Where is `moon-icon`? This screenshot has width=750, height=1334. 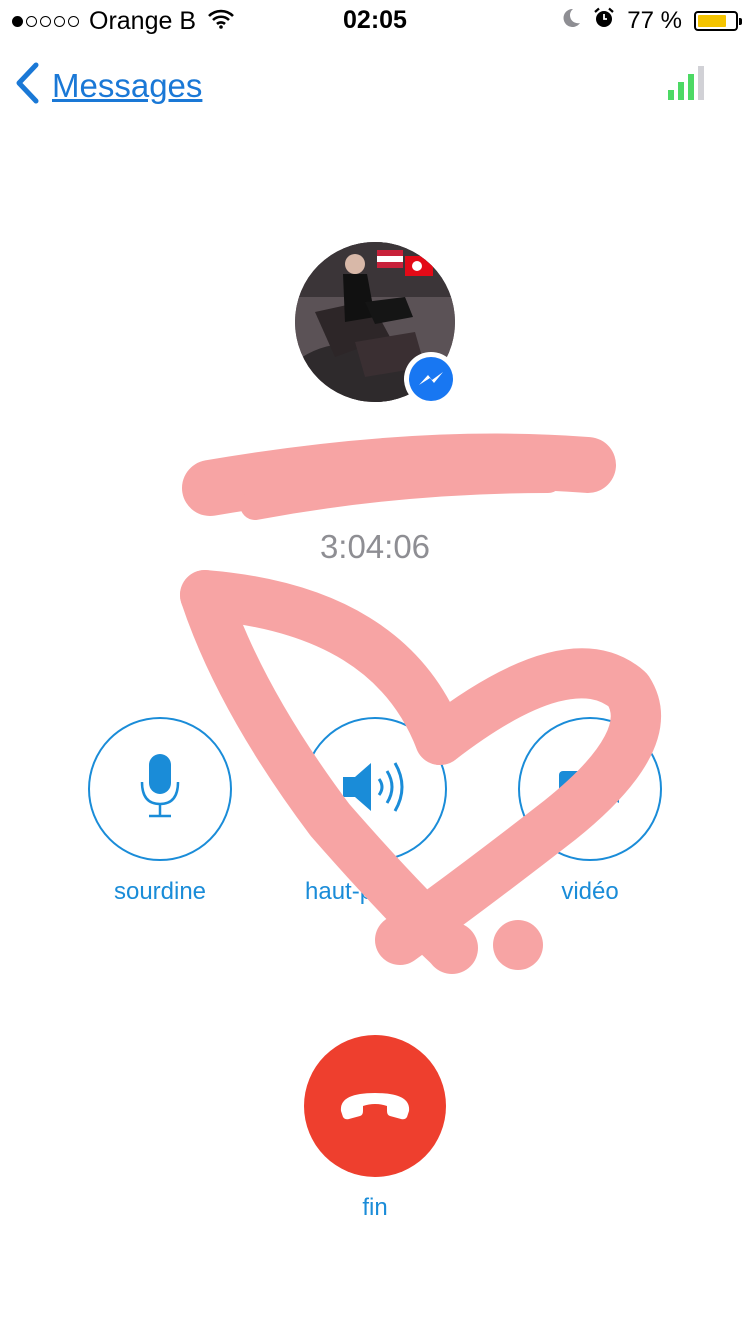
moon-icon is located at coordinates (571, 21).